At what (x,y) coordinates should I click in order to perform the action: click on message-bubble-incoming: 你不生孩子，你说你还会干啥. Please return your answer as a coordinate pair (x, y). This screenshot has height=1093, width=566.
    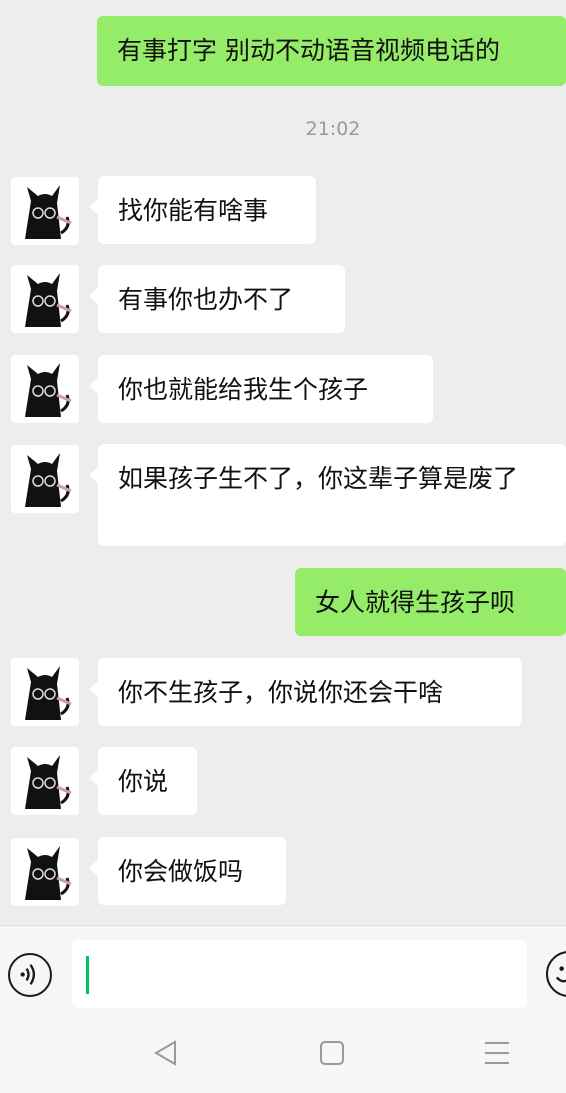
    Looking at the image, I should click on (305, 692).